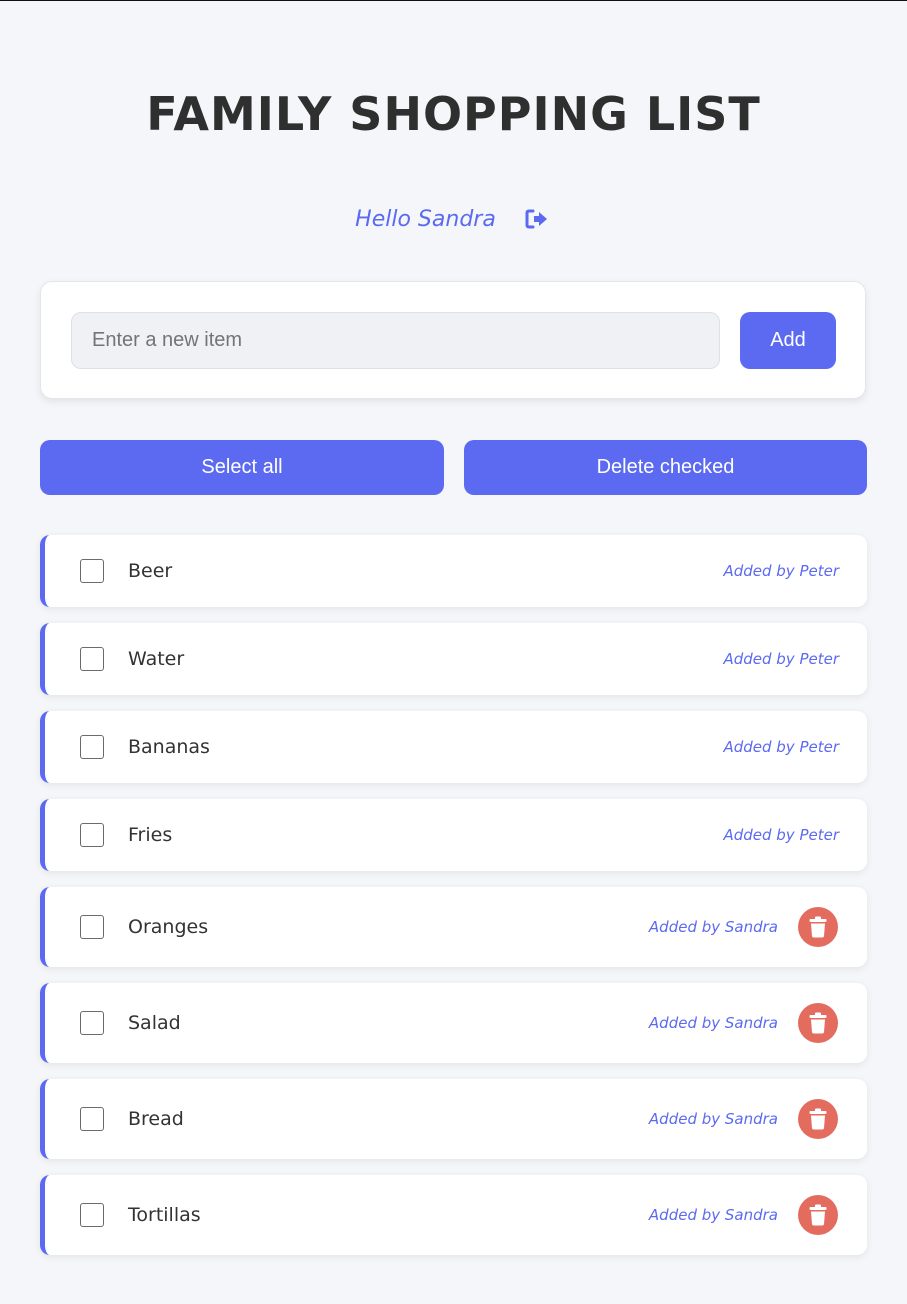 This screenshot has width=907, height=1304. What do you see at coordinates (453, 1023) in the screenshot?
I see `list-item: Salad Added by Sandra` at bounding box center [453, 1023].